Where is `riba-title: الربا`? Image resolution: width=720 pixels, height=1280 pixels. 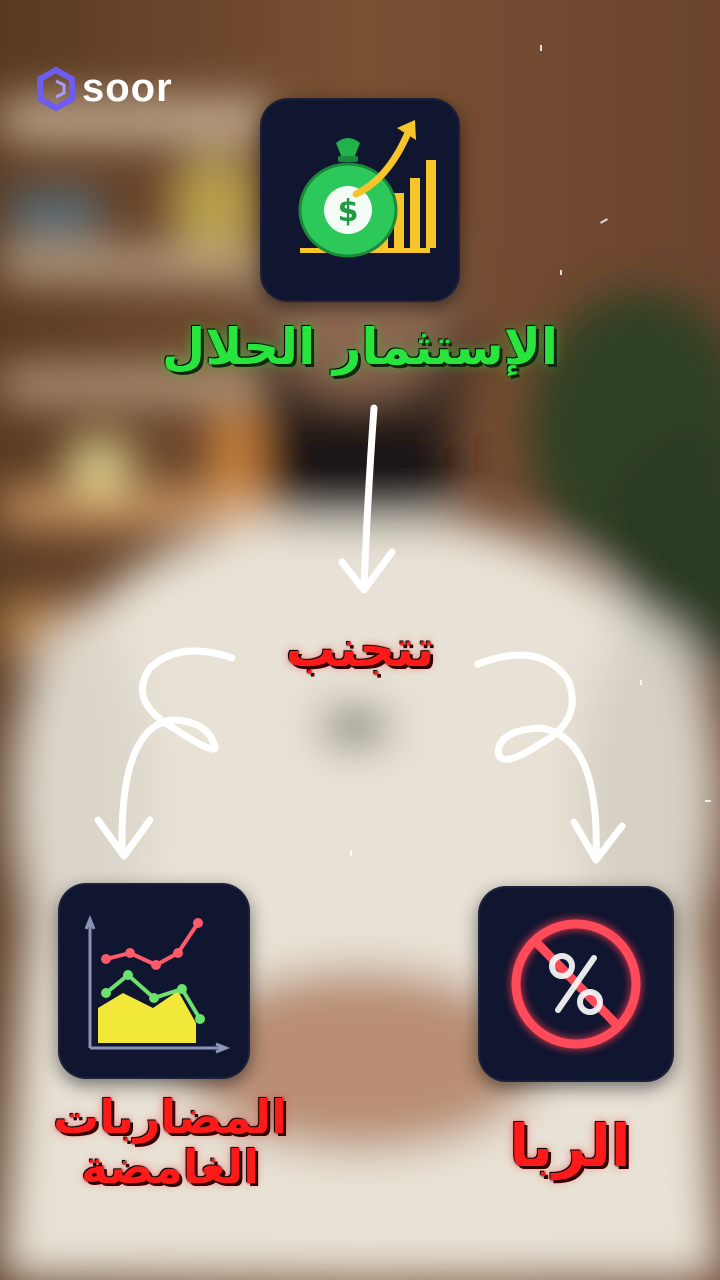
riba-title: الربا is located at coordinates (570, 1146).